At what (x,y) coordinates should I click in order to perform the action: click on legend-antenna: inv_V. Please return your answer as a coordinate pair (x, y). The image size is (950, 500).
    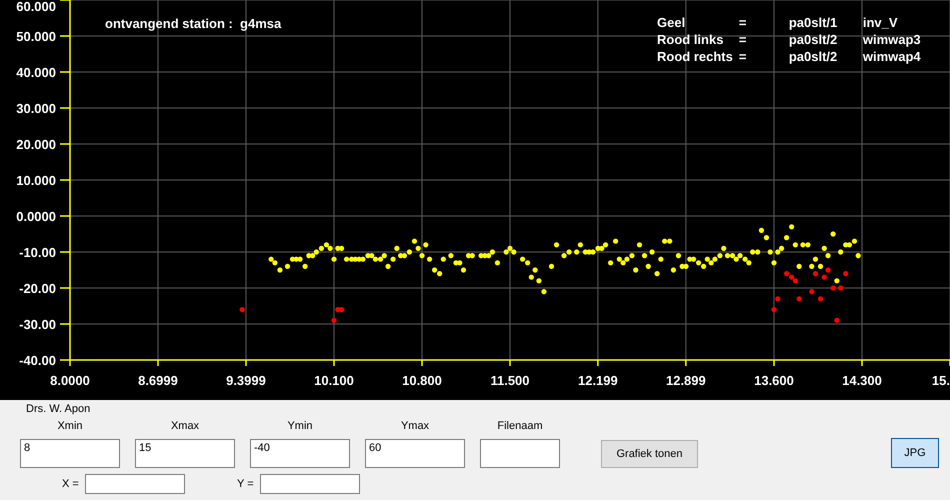
    Looking at the image, I should click on (880, 23).